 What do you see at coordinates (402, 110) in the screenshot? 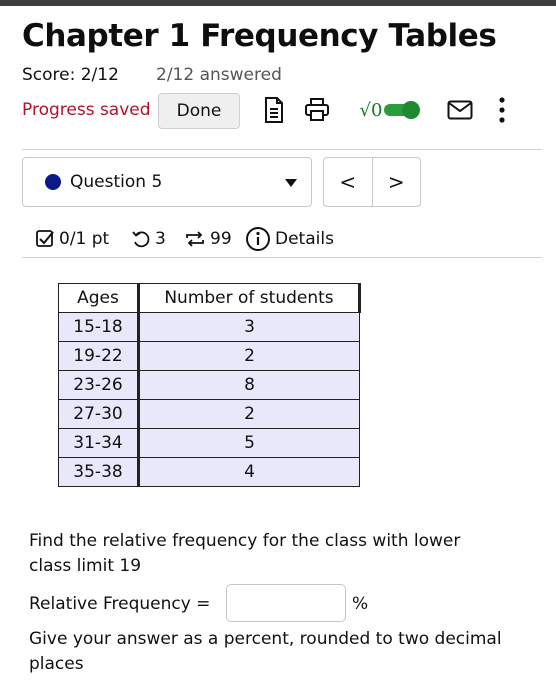
I see `toggle-switch` at bounding box center [402, 110].